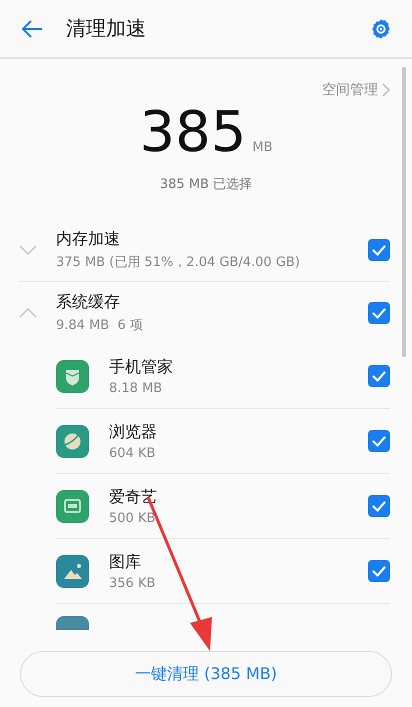  I want to click on group-subtitle: 375 MB (已用 51%，2.04 GB/4.00 GB), so click(178, 262).